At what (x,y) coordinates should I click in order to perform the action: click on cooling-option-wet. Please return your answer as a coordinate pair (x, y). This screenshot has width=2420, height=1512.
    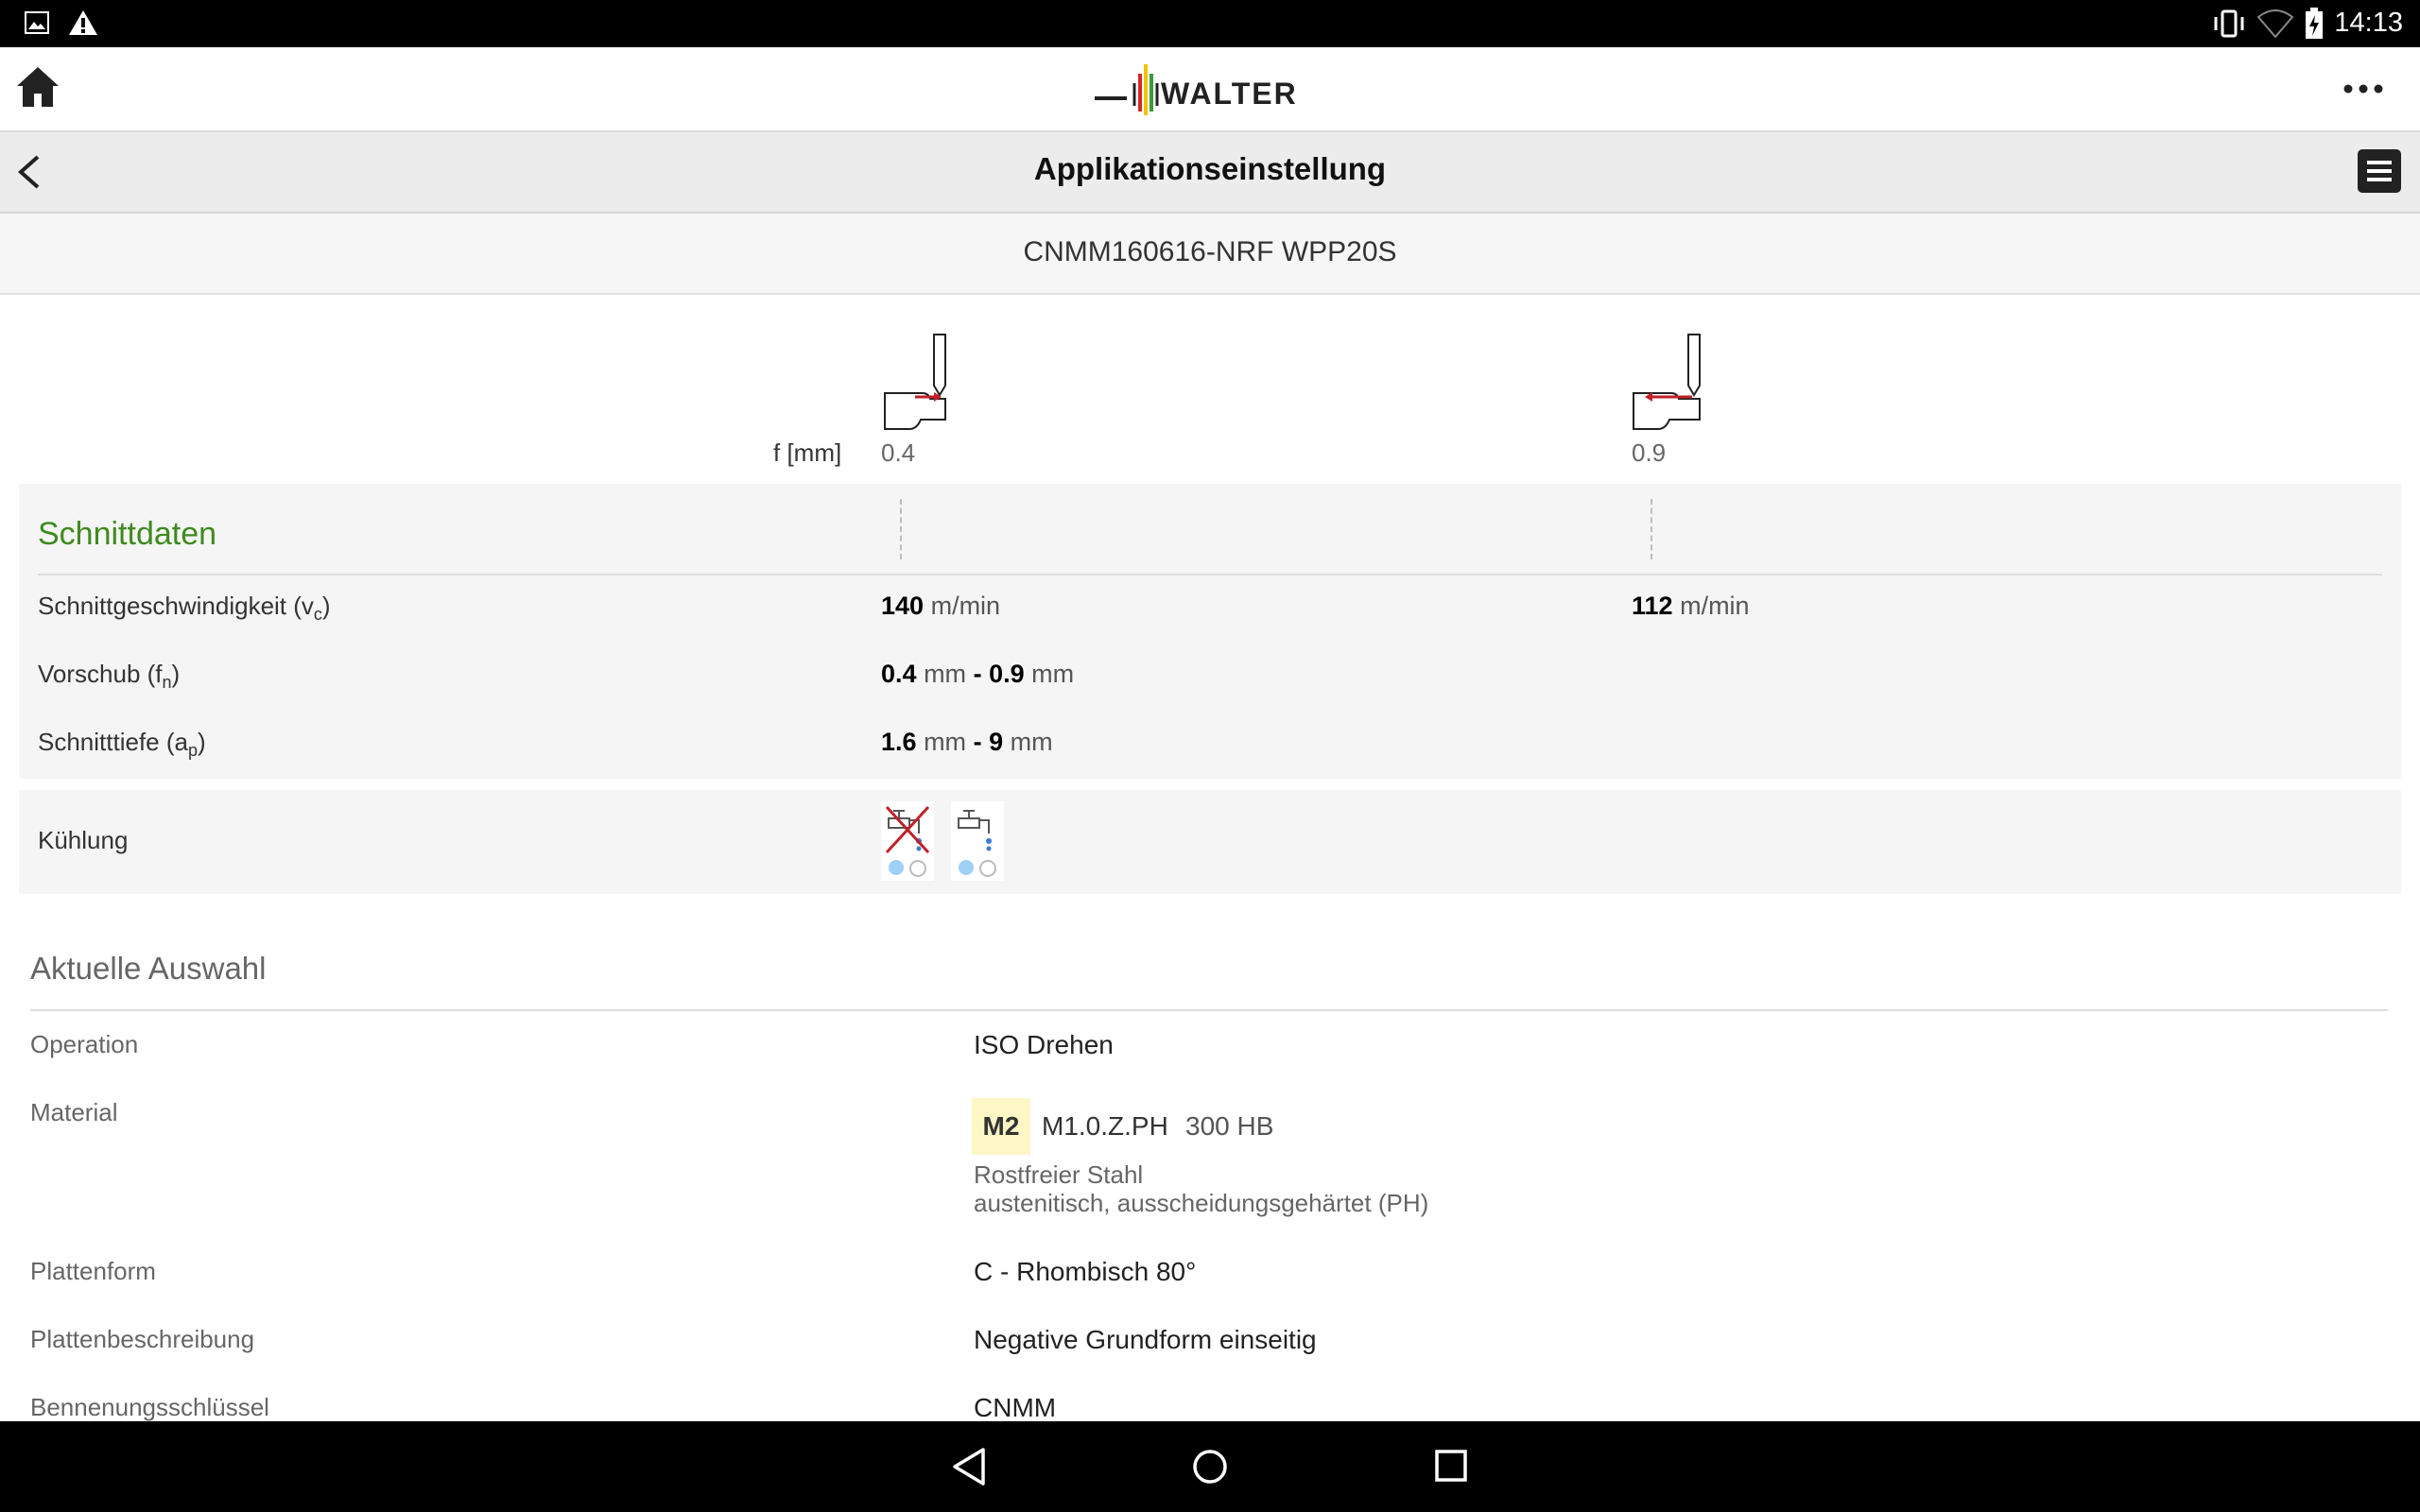
    Looking at the image, I should click on (977, 841).